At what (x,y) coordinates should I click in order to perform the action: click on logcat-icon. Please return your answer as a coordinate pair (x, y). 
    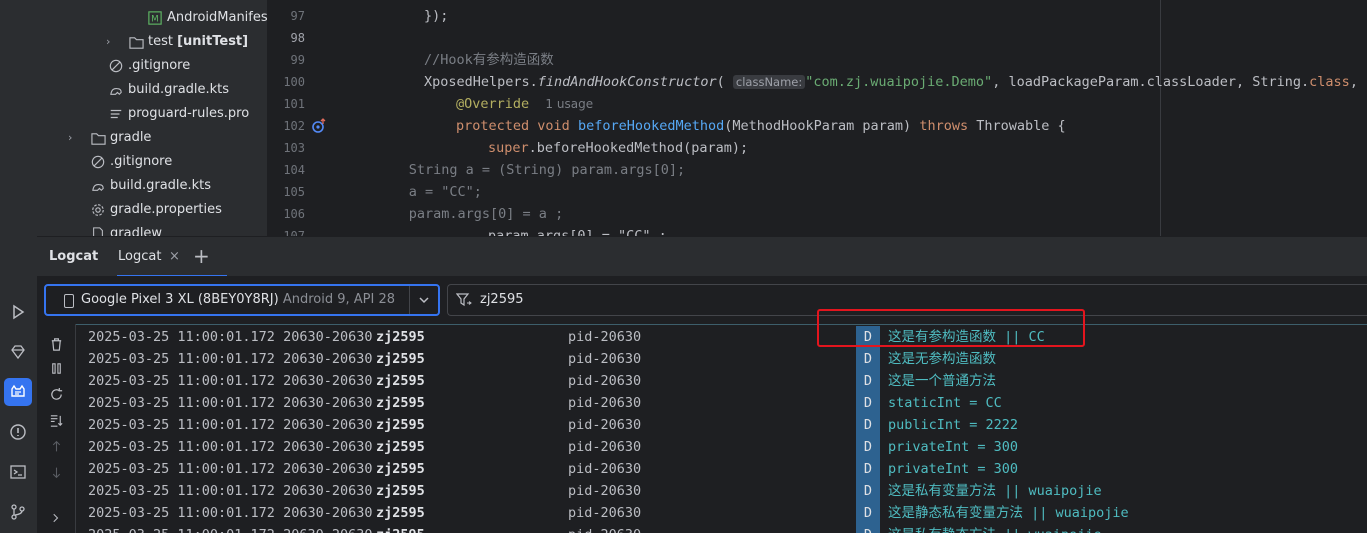
    Looking at the image, I should click on (18, 392).